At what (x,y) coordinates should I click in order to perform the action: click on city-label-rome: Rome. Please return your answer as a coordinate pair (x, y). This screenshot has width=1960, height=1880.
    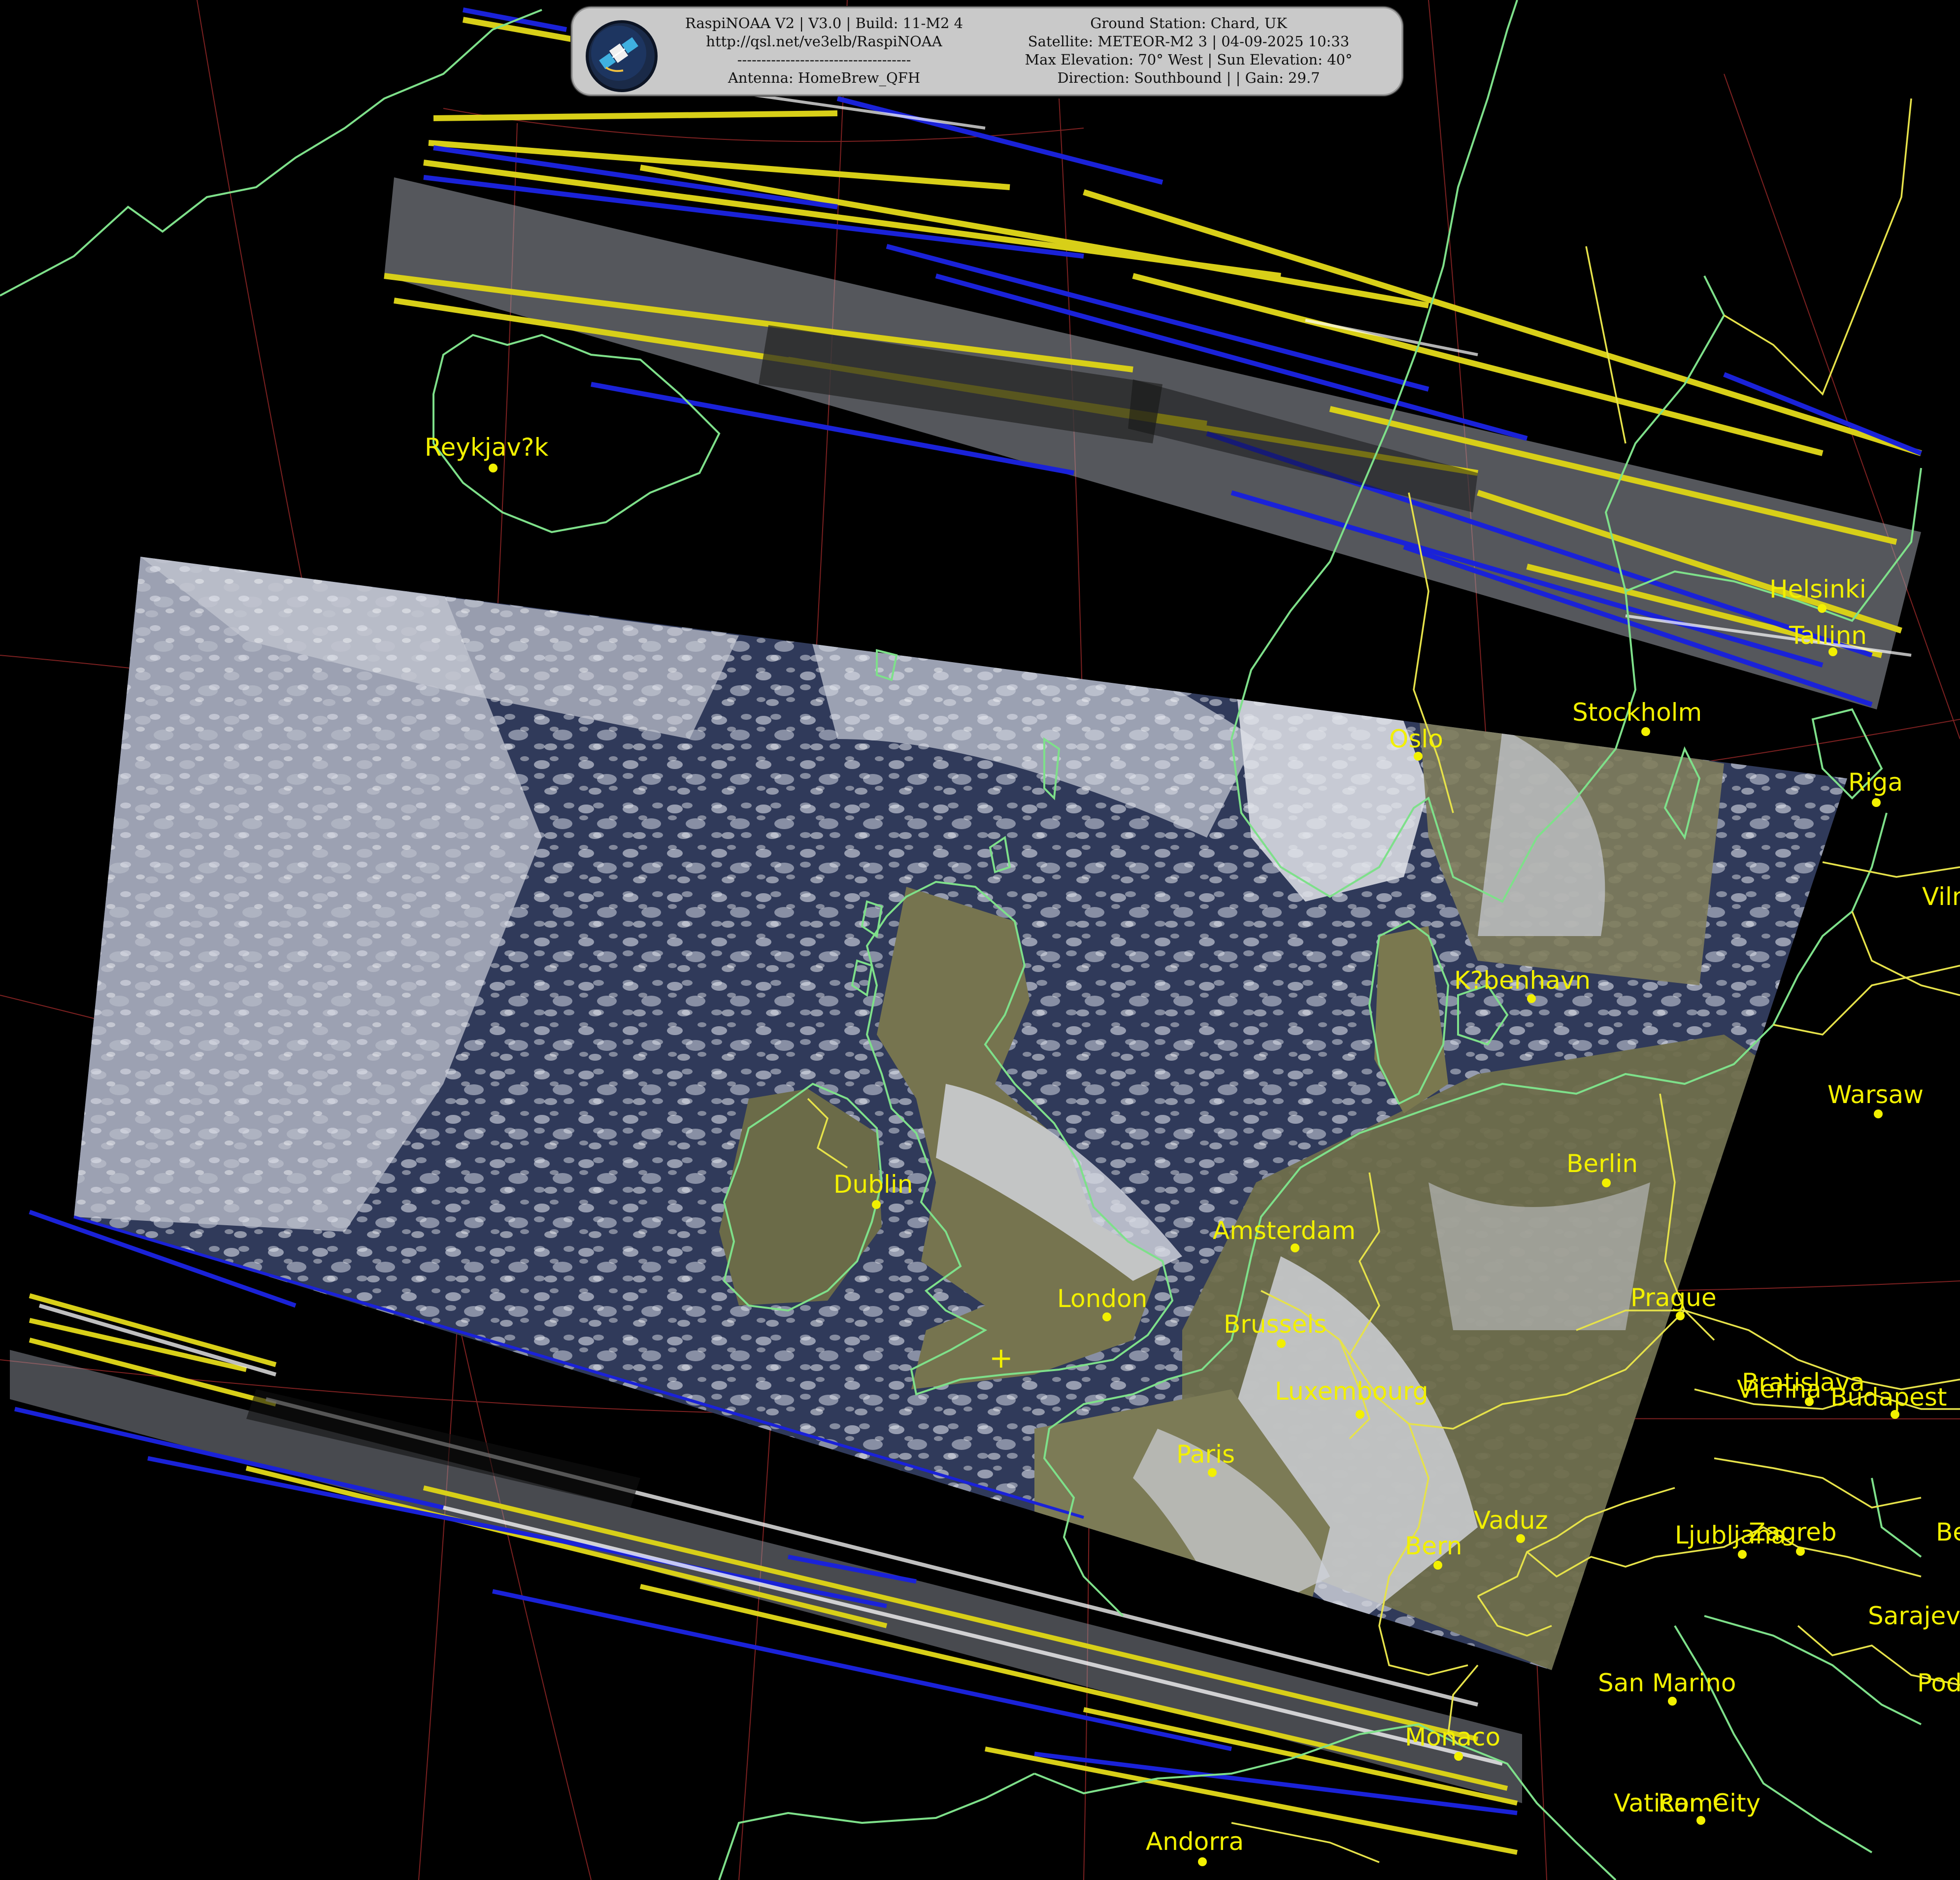
    Looking at the image, I should click on (1693, 1803).